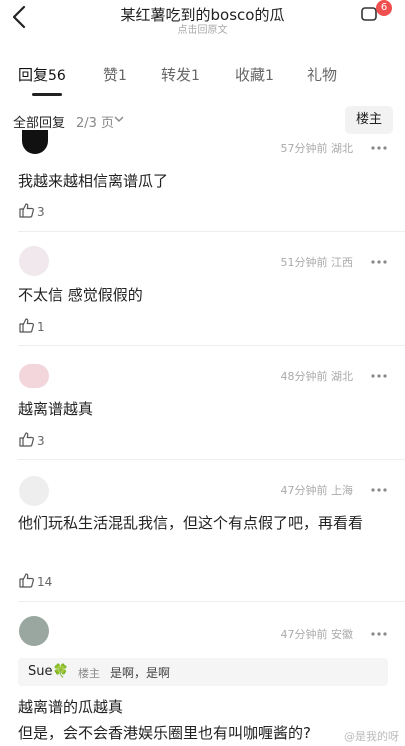 This screenshot has width=405, height=746. Describe the element at coordinates (369, 120) in the screenshot. I see `owner-only-button: 楼主` at that location.